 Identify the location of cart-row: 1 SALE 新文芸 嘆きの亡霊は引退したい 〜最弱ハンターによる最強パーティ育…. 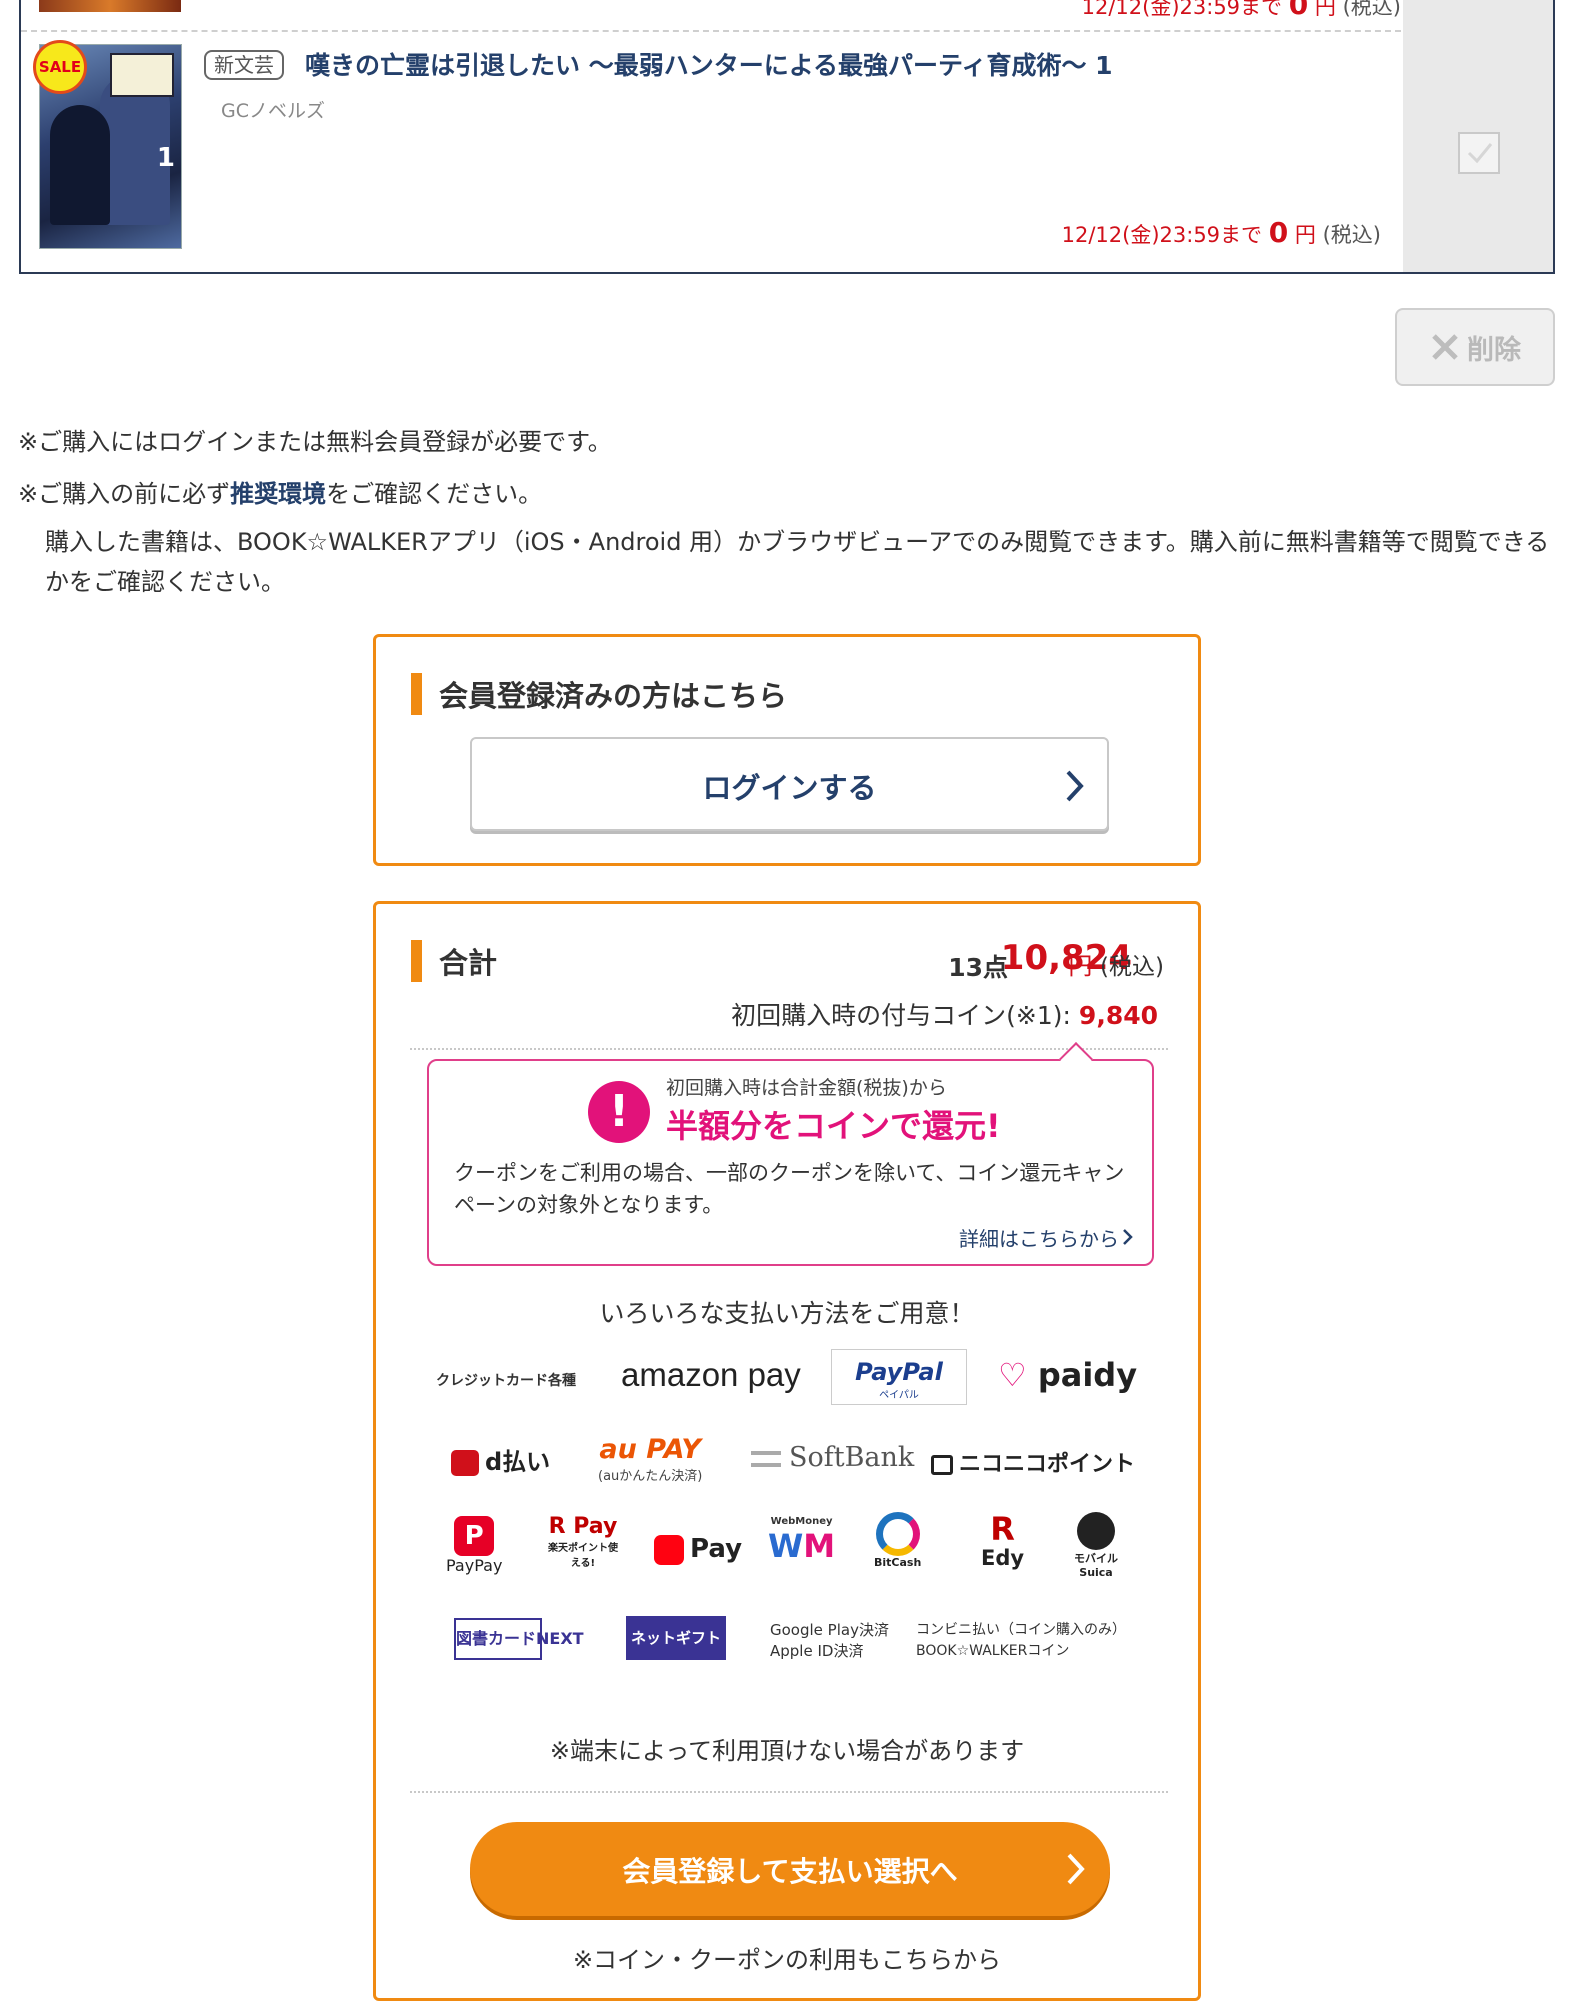
(711, 152).